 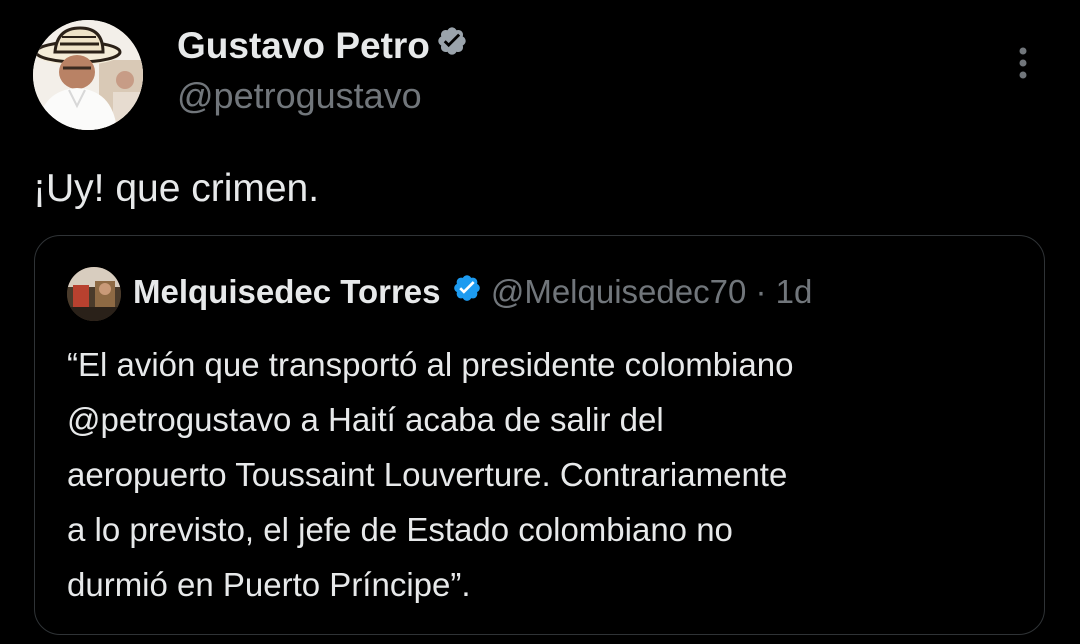 What do you see at coordinates (794, 291) in the screenshot?
I see `quoted-tweet-time: 1d` at bounding box center [794, 291].